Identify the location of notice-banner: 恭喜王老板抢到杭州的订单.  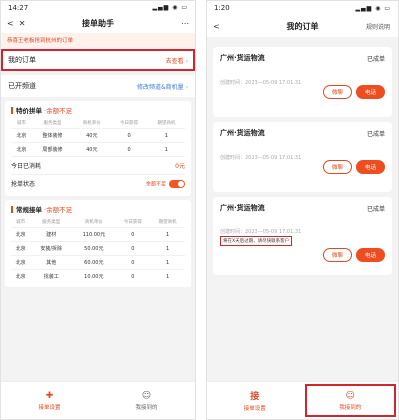
(98, 40).